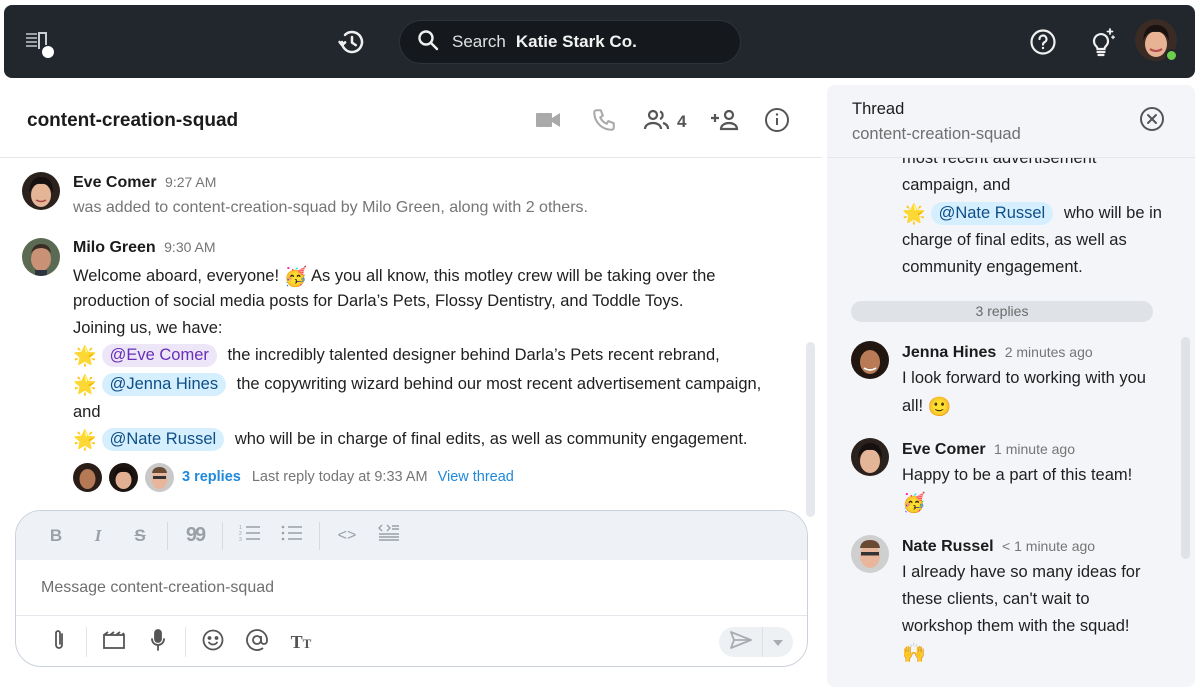  I want to click on message-line: Joining us, we have:, so click(148, 328).